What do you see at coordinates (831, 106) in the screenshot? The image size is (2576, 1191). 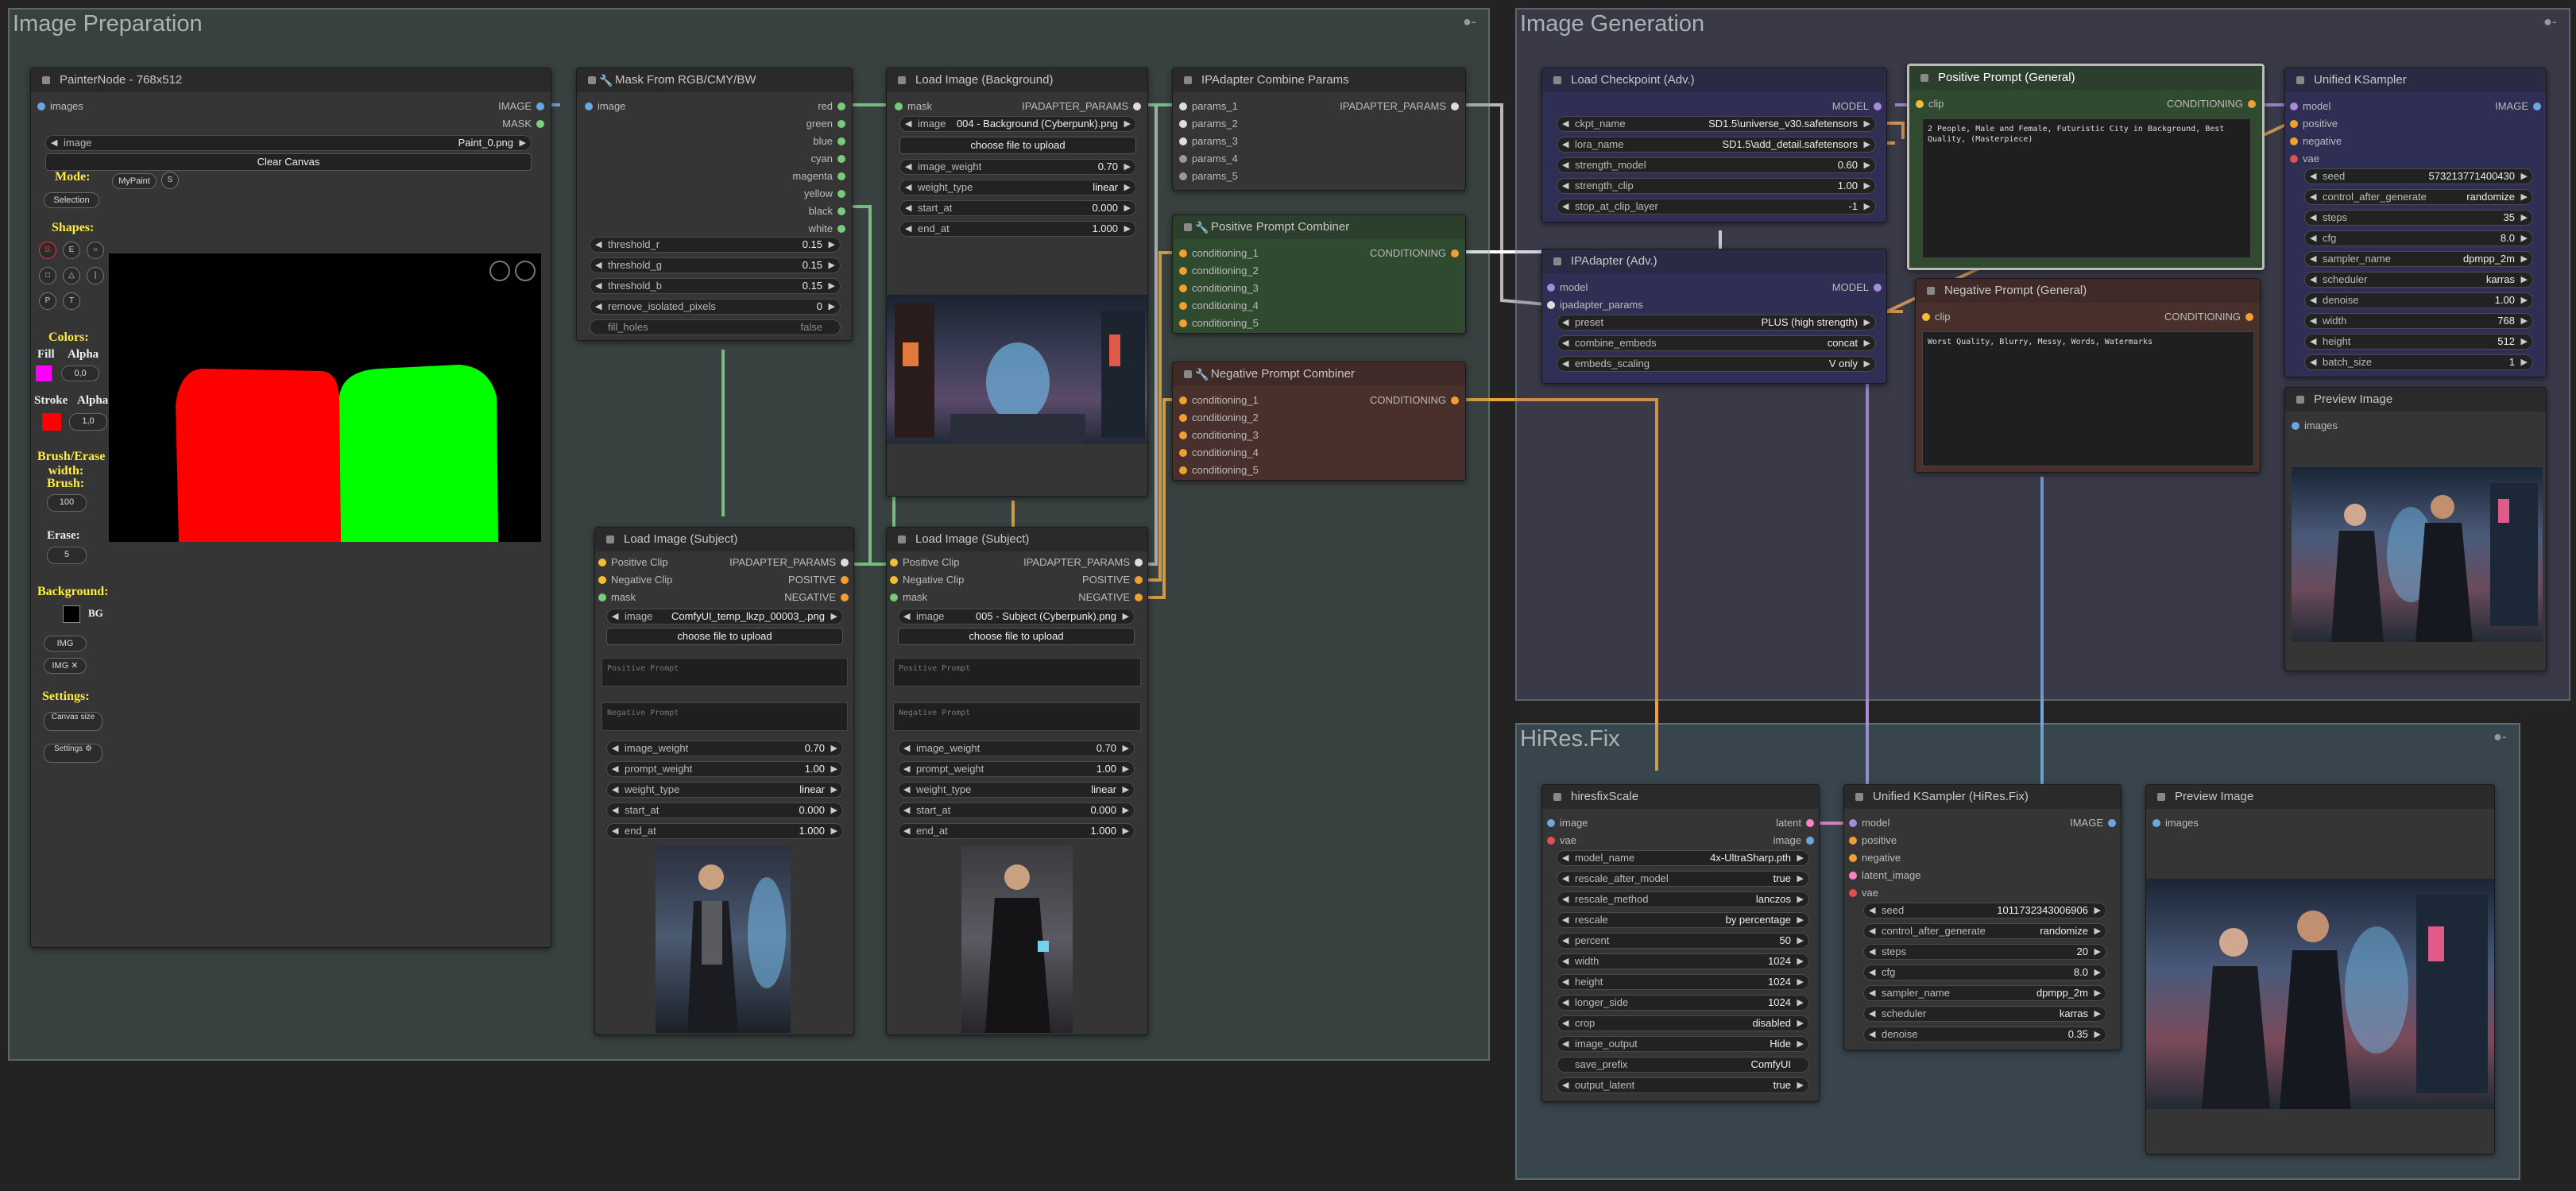 I see `output-red: red` at bounding box center [831, 106].